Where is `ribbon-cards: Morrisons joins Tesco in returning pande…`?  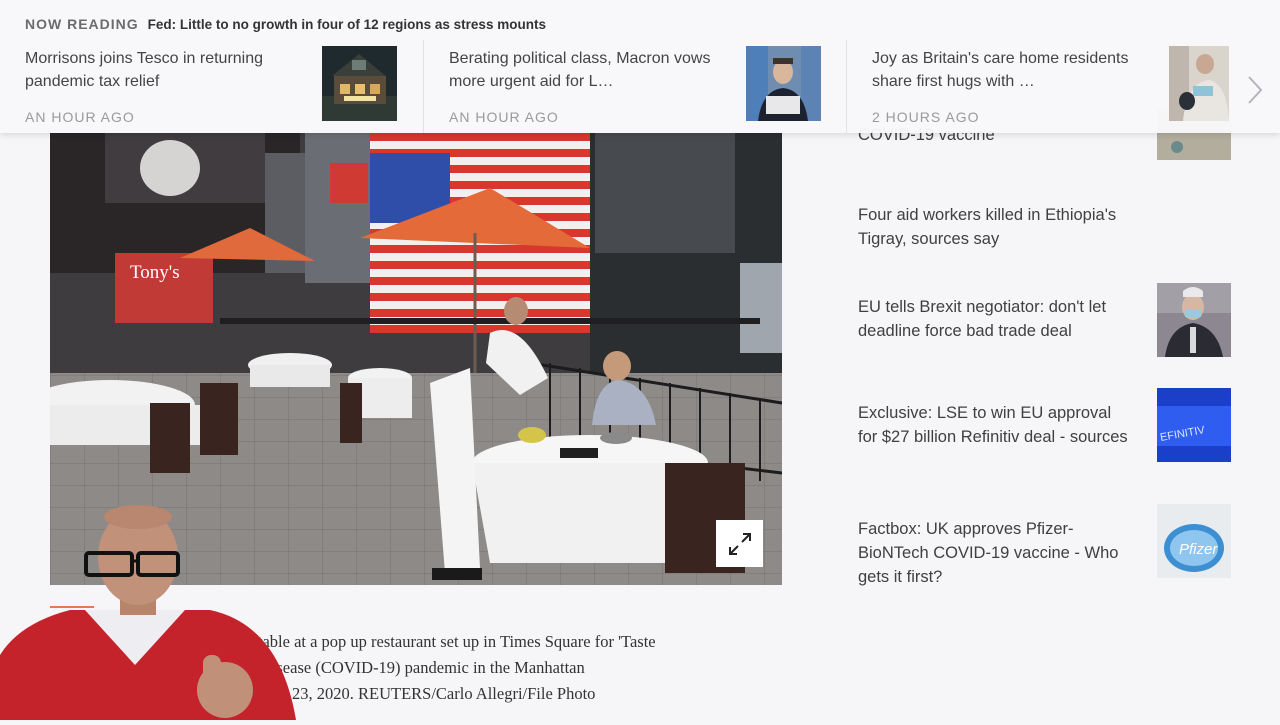 ribbon-cards: Morrisons joins Tesco in returning pande… is located at coordinates (640, 86).